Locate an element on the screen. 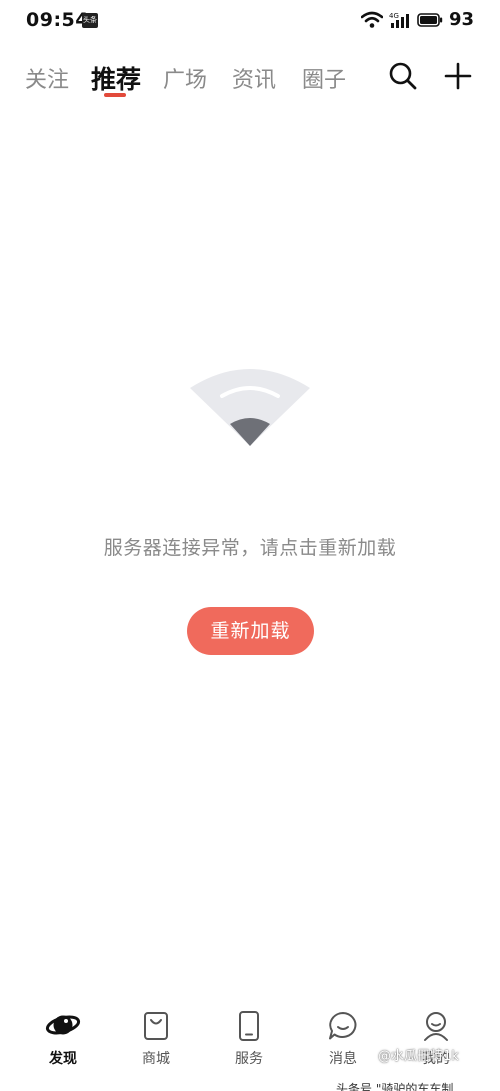 Image resolution: width=500 pixels, height=1091 pixels. user-icon is located at coordinates (436, 1026).